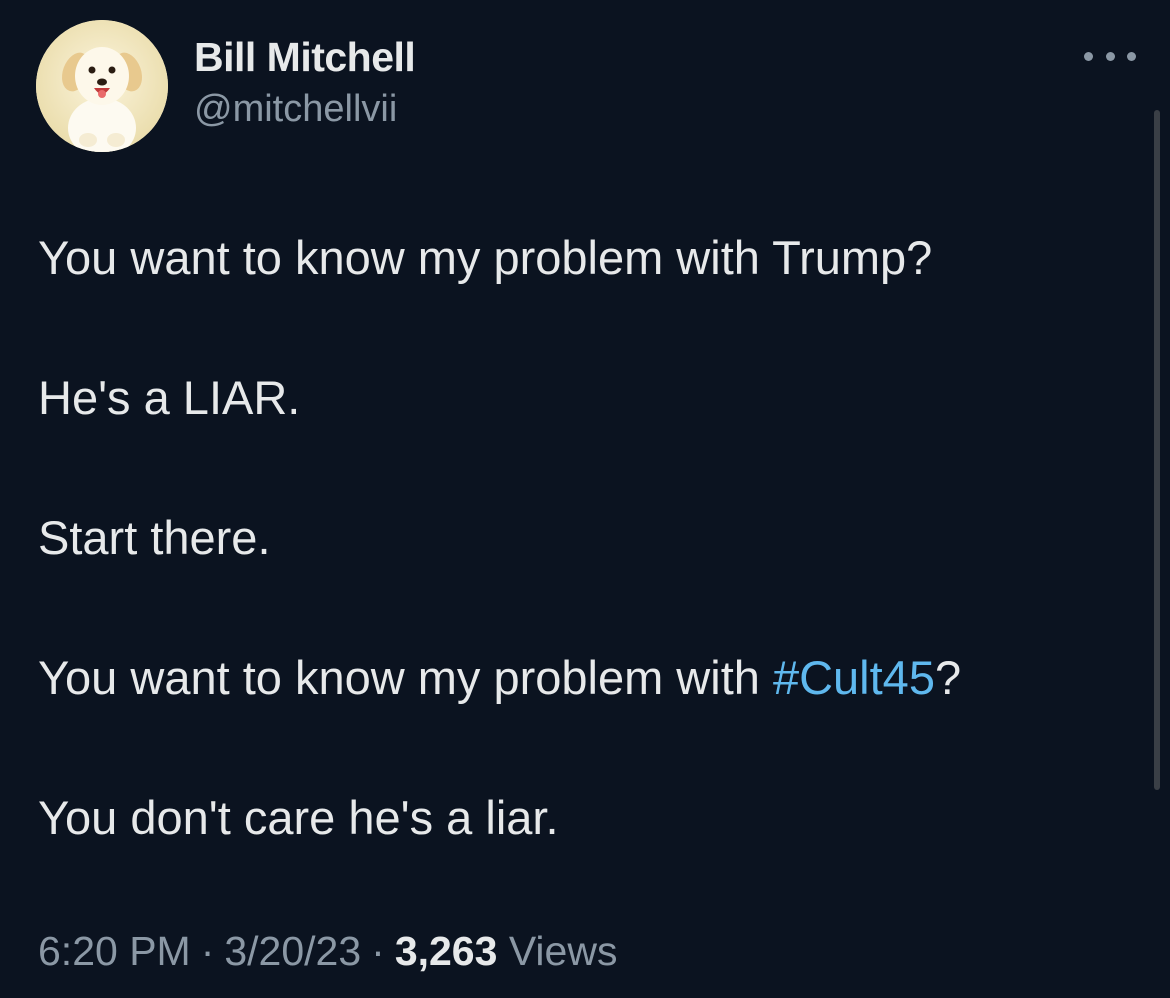 This screenshot has width=1170, height=998. Describe the element at coordinates (292, 951) in the screenshot. I see `tweet-date: 3/20/23` at that location.